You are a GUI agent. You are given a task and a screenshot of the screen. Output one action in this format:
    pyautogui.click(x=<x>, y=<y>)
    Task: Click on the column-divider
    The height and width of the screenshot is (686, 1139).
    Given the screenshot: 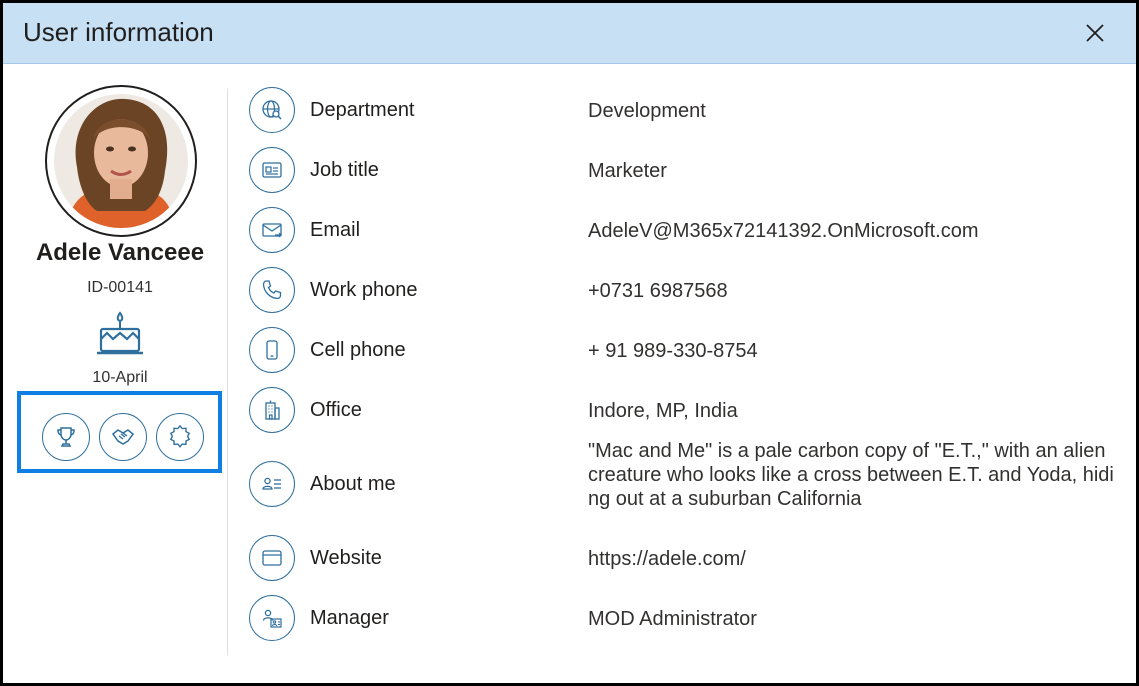 What is the action you would take?
    pyautogui.click(x=227, y=372)
    